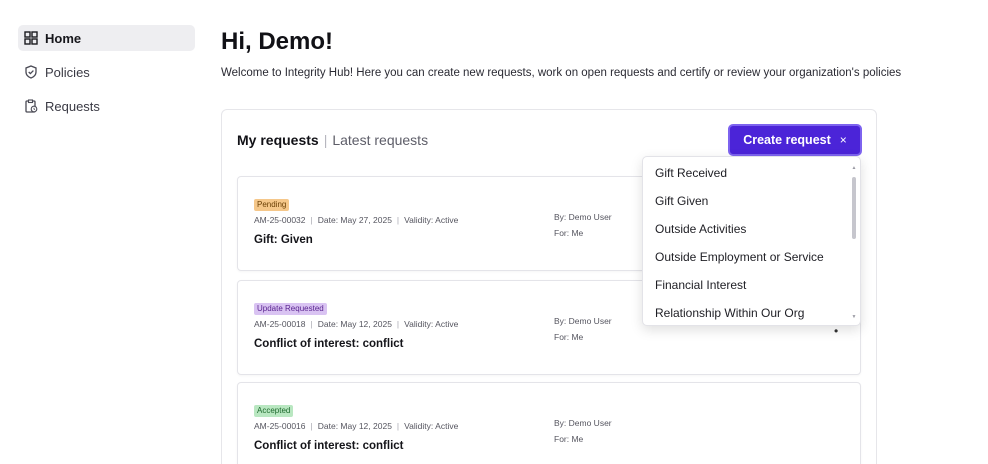 The width and height of the screenshot is (988, 464). What do you see at coordinates (739, 257) in the screenshot?
I see `menu-item-outside-employment: Outside Employment or Service` at bounding box center [739, 257].